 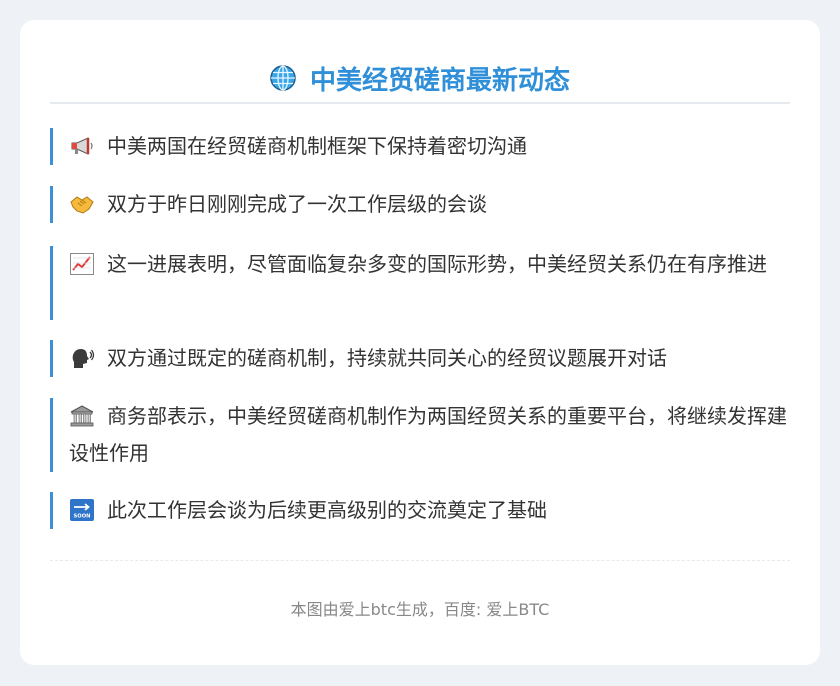 I want to click on list-item: SOON 此次工作层会谈为后续更高级别的交流奠定了基础, so click(x=420, y=510).